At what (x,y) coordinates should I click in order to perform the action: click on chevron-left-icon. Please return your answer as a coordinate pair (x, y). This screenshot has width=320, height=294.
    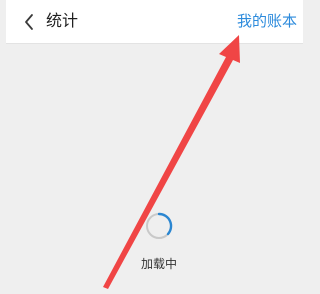
    Looking at the image, I should click on (29, 22).